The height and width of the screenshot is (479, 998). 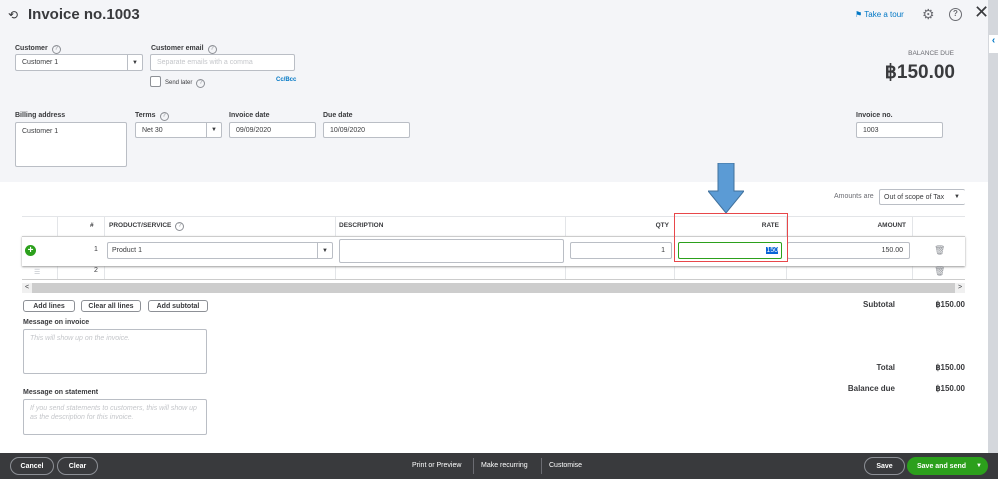 I want to click on make-recurring-link: Make recurring, so click(x=504, y=465).